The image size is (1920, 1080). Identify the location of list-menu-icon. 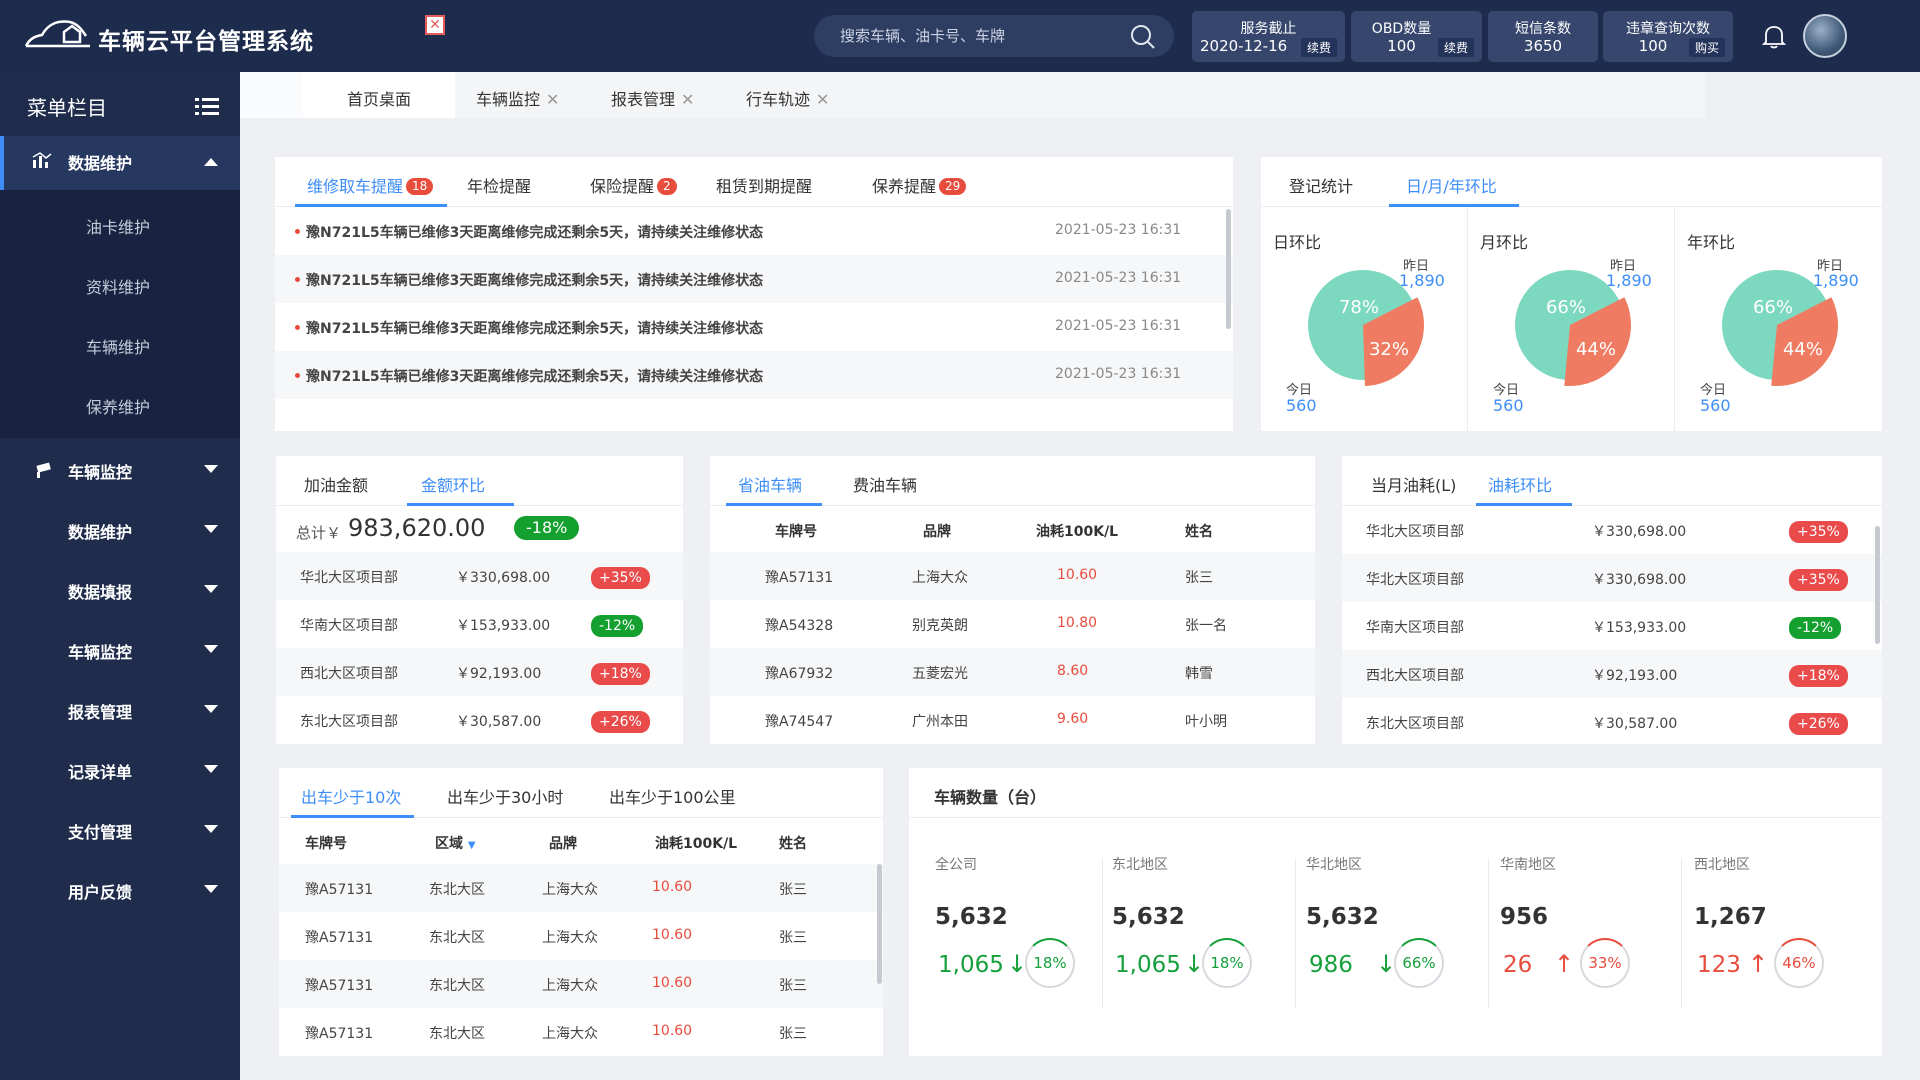
(207, 106).